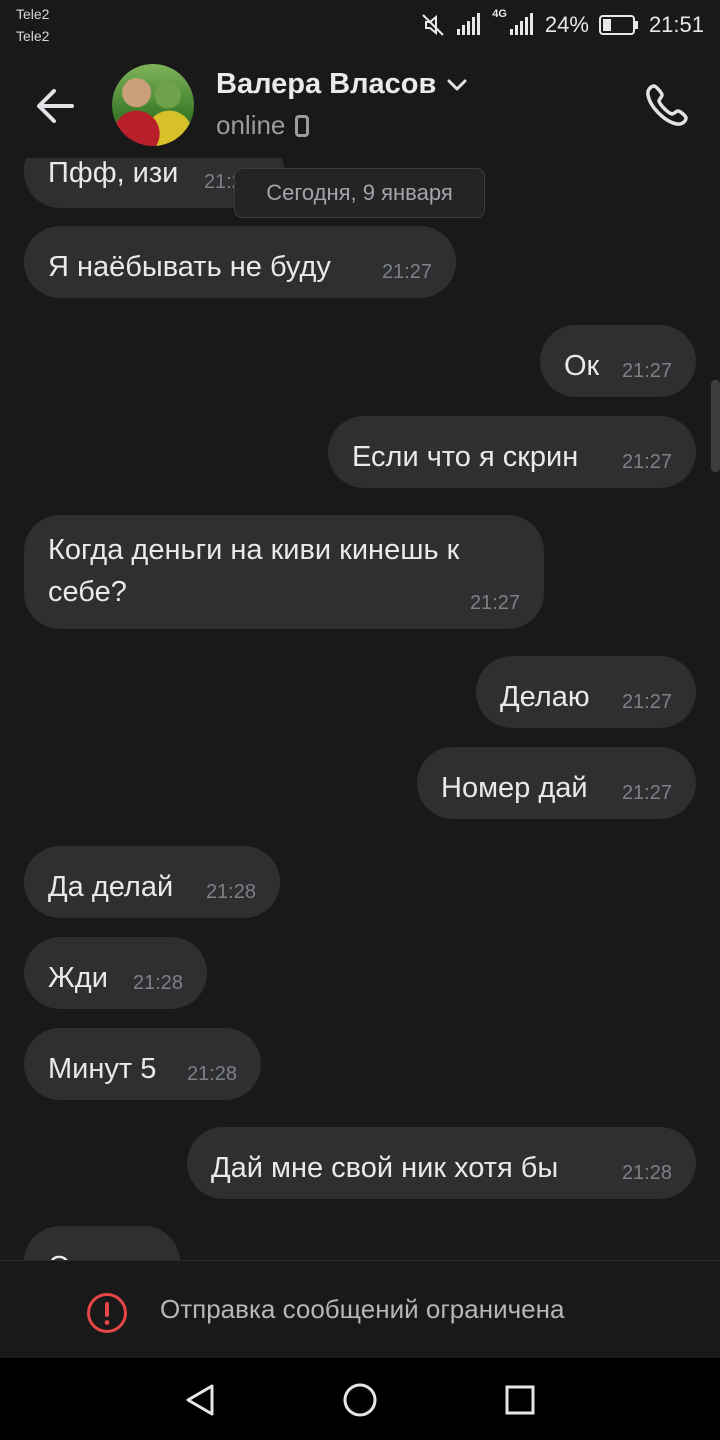 The width and height of the screenshot is (720, 1440). What do you see at coordinates (556, 783) in the screenshot?
I see `message-bubble: Номер дай 21:27` at bounding box center [556, 783].